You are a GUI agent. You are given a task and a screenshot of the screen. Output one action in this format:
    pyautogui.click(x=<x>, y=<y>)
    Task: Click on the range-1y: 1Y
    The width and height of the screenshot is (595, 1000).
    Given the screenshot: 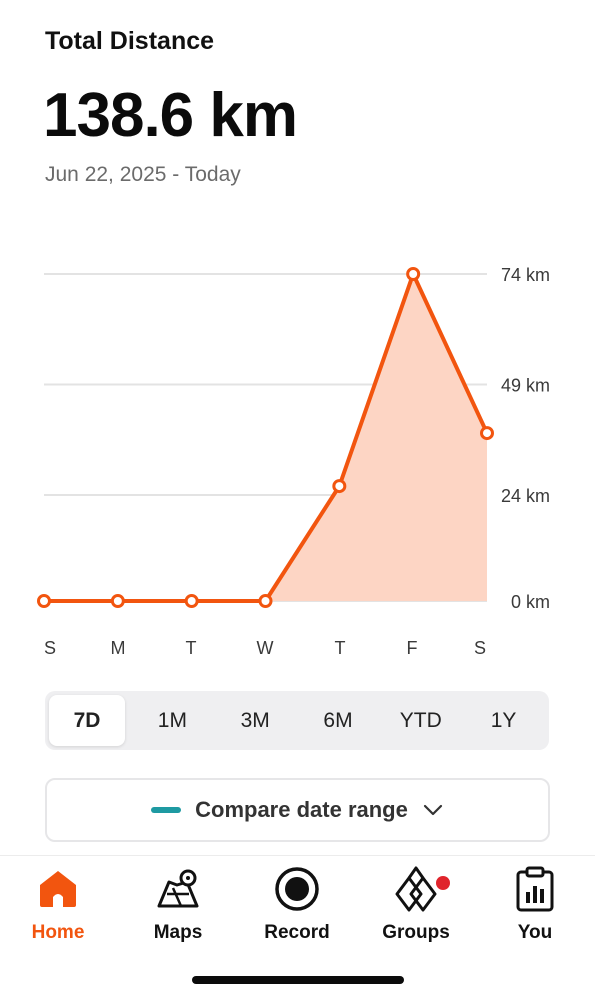 What is the action you would take?
    pyautogui.click(x=503, y=720)
    